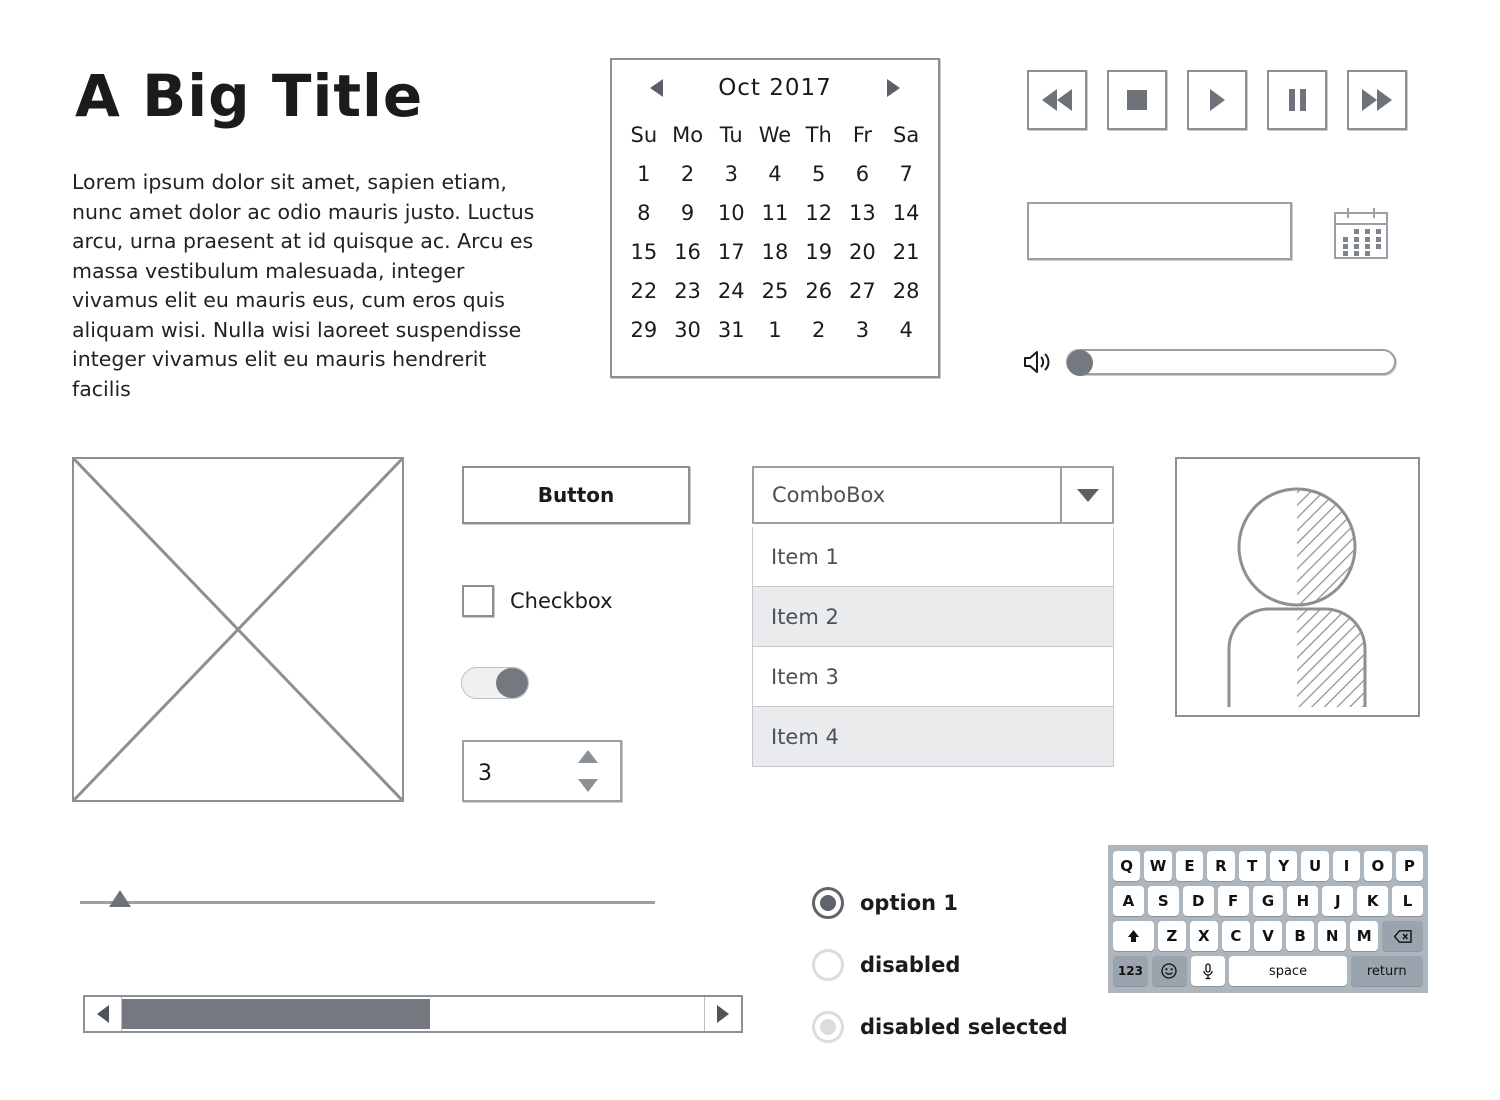  I want to click on key-E: E, so click(1189, 866).